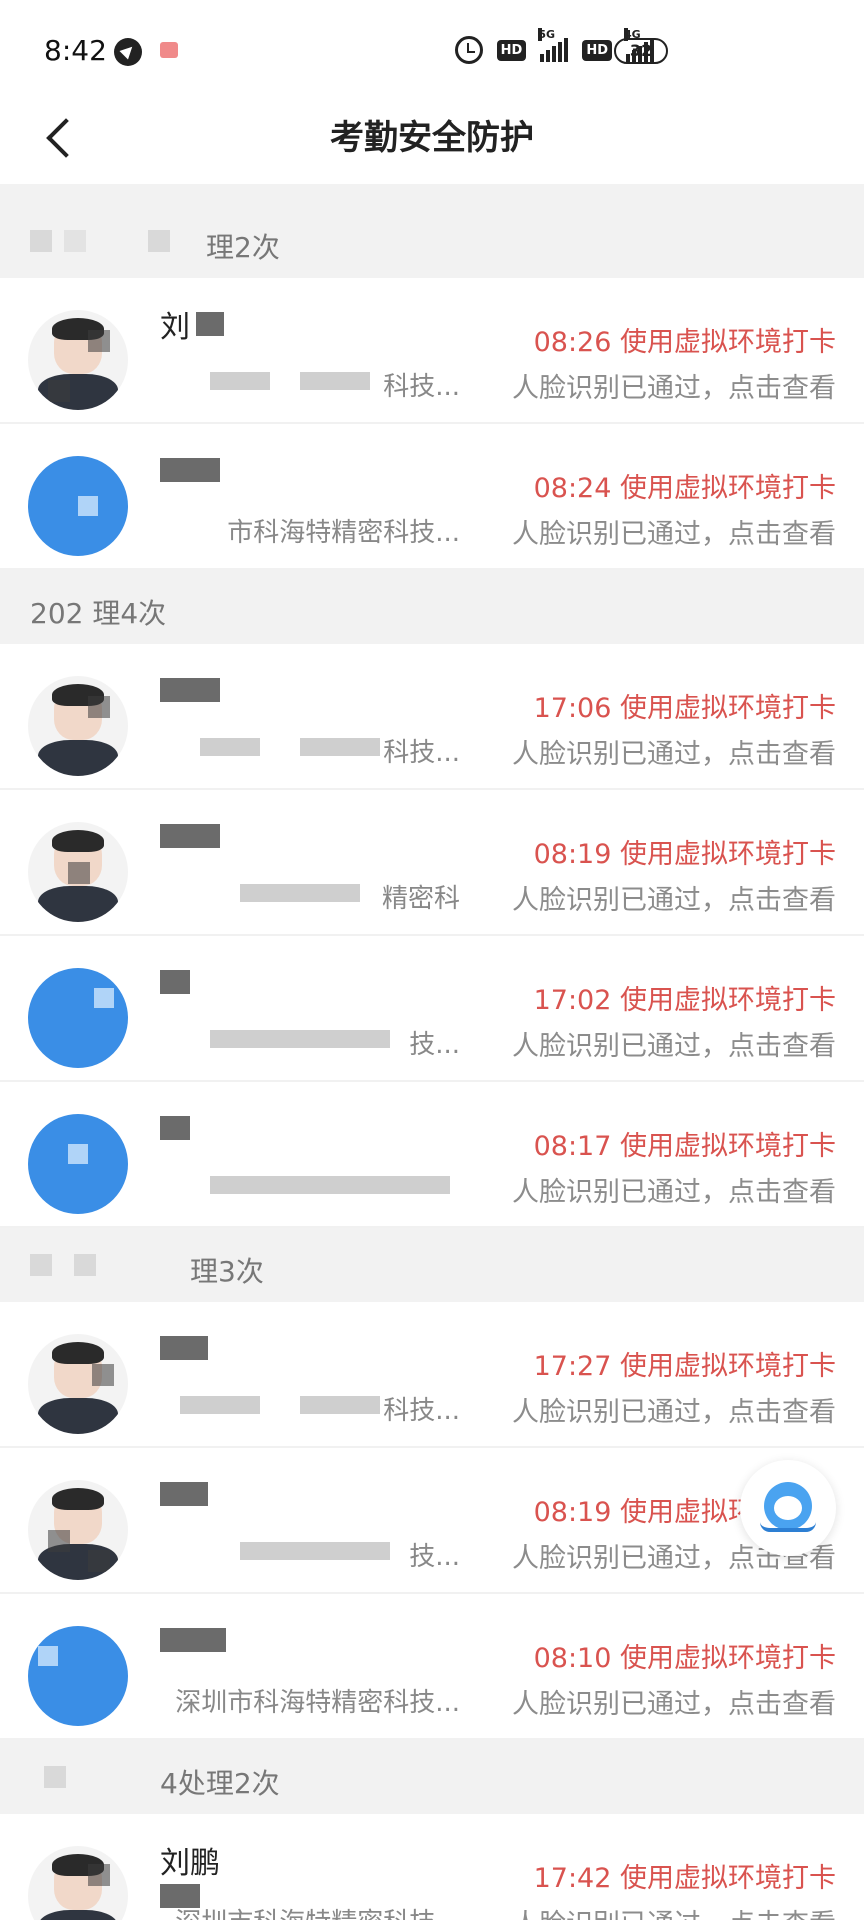 The image size is (864, 1920). I want to click on app-header: 考勤安全防护, so click(432, 142).